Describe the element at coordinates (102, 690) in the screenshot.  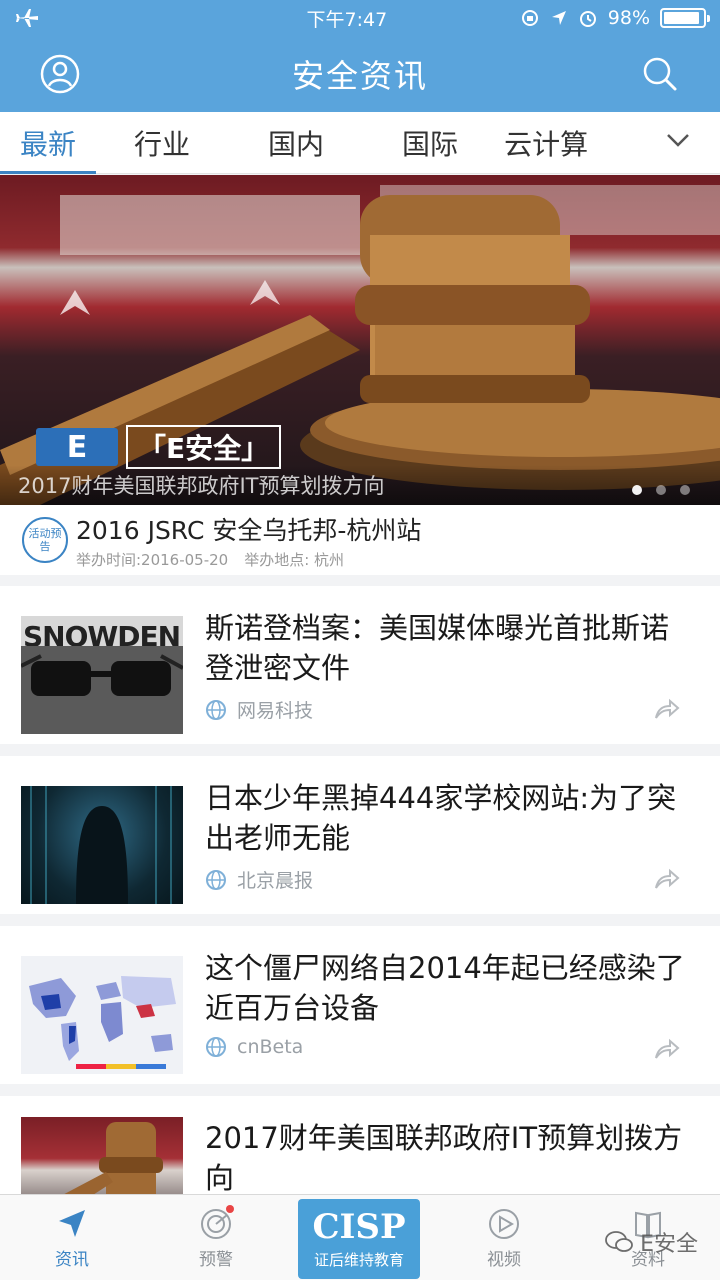
I see `face-image` at that location.